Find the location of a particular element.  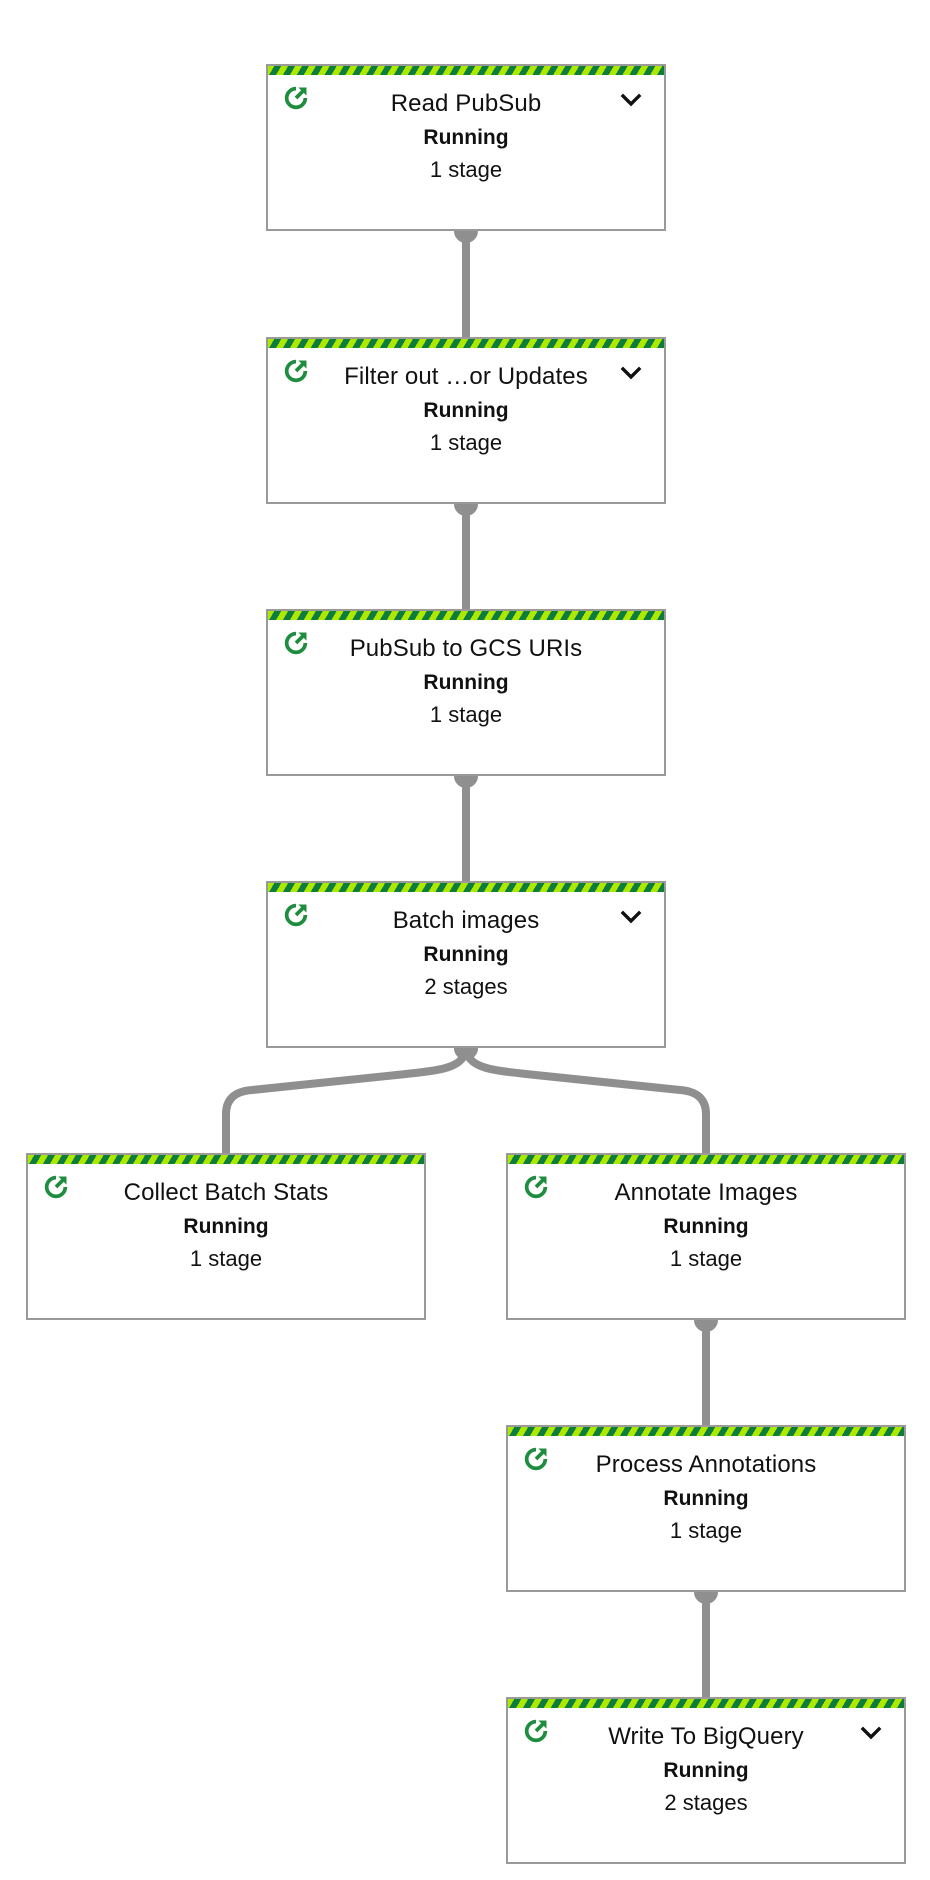

step-node-collect-batch-stats: Collect Batch Stats Running 1 stage is located at coordinates (226, 1236).